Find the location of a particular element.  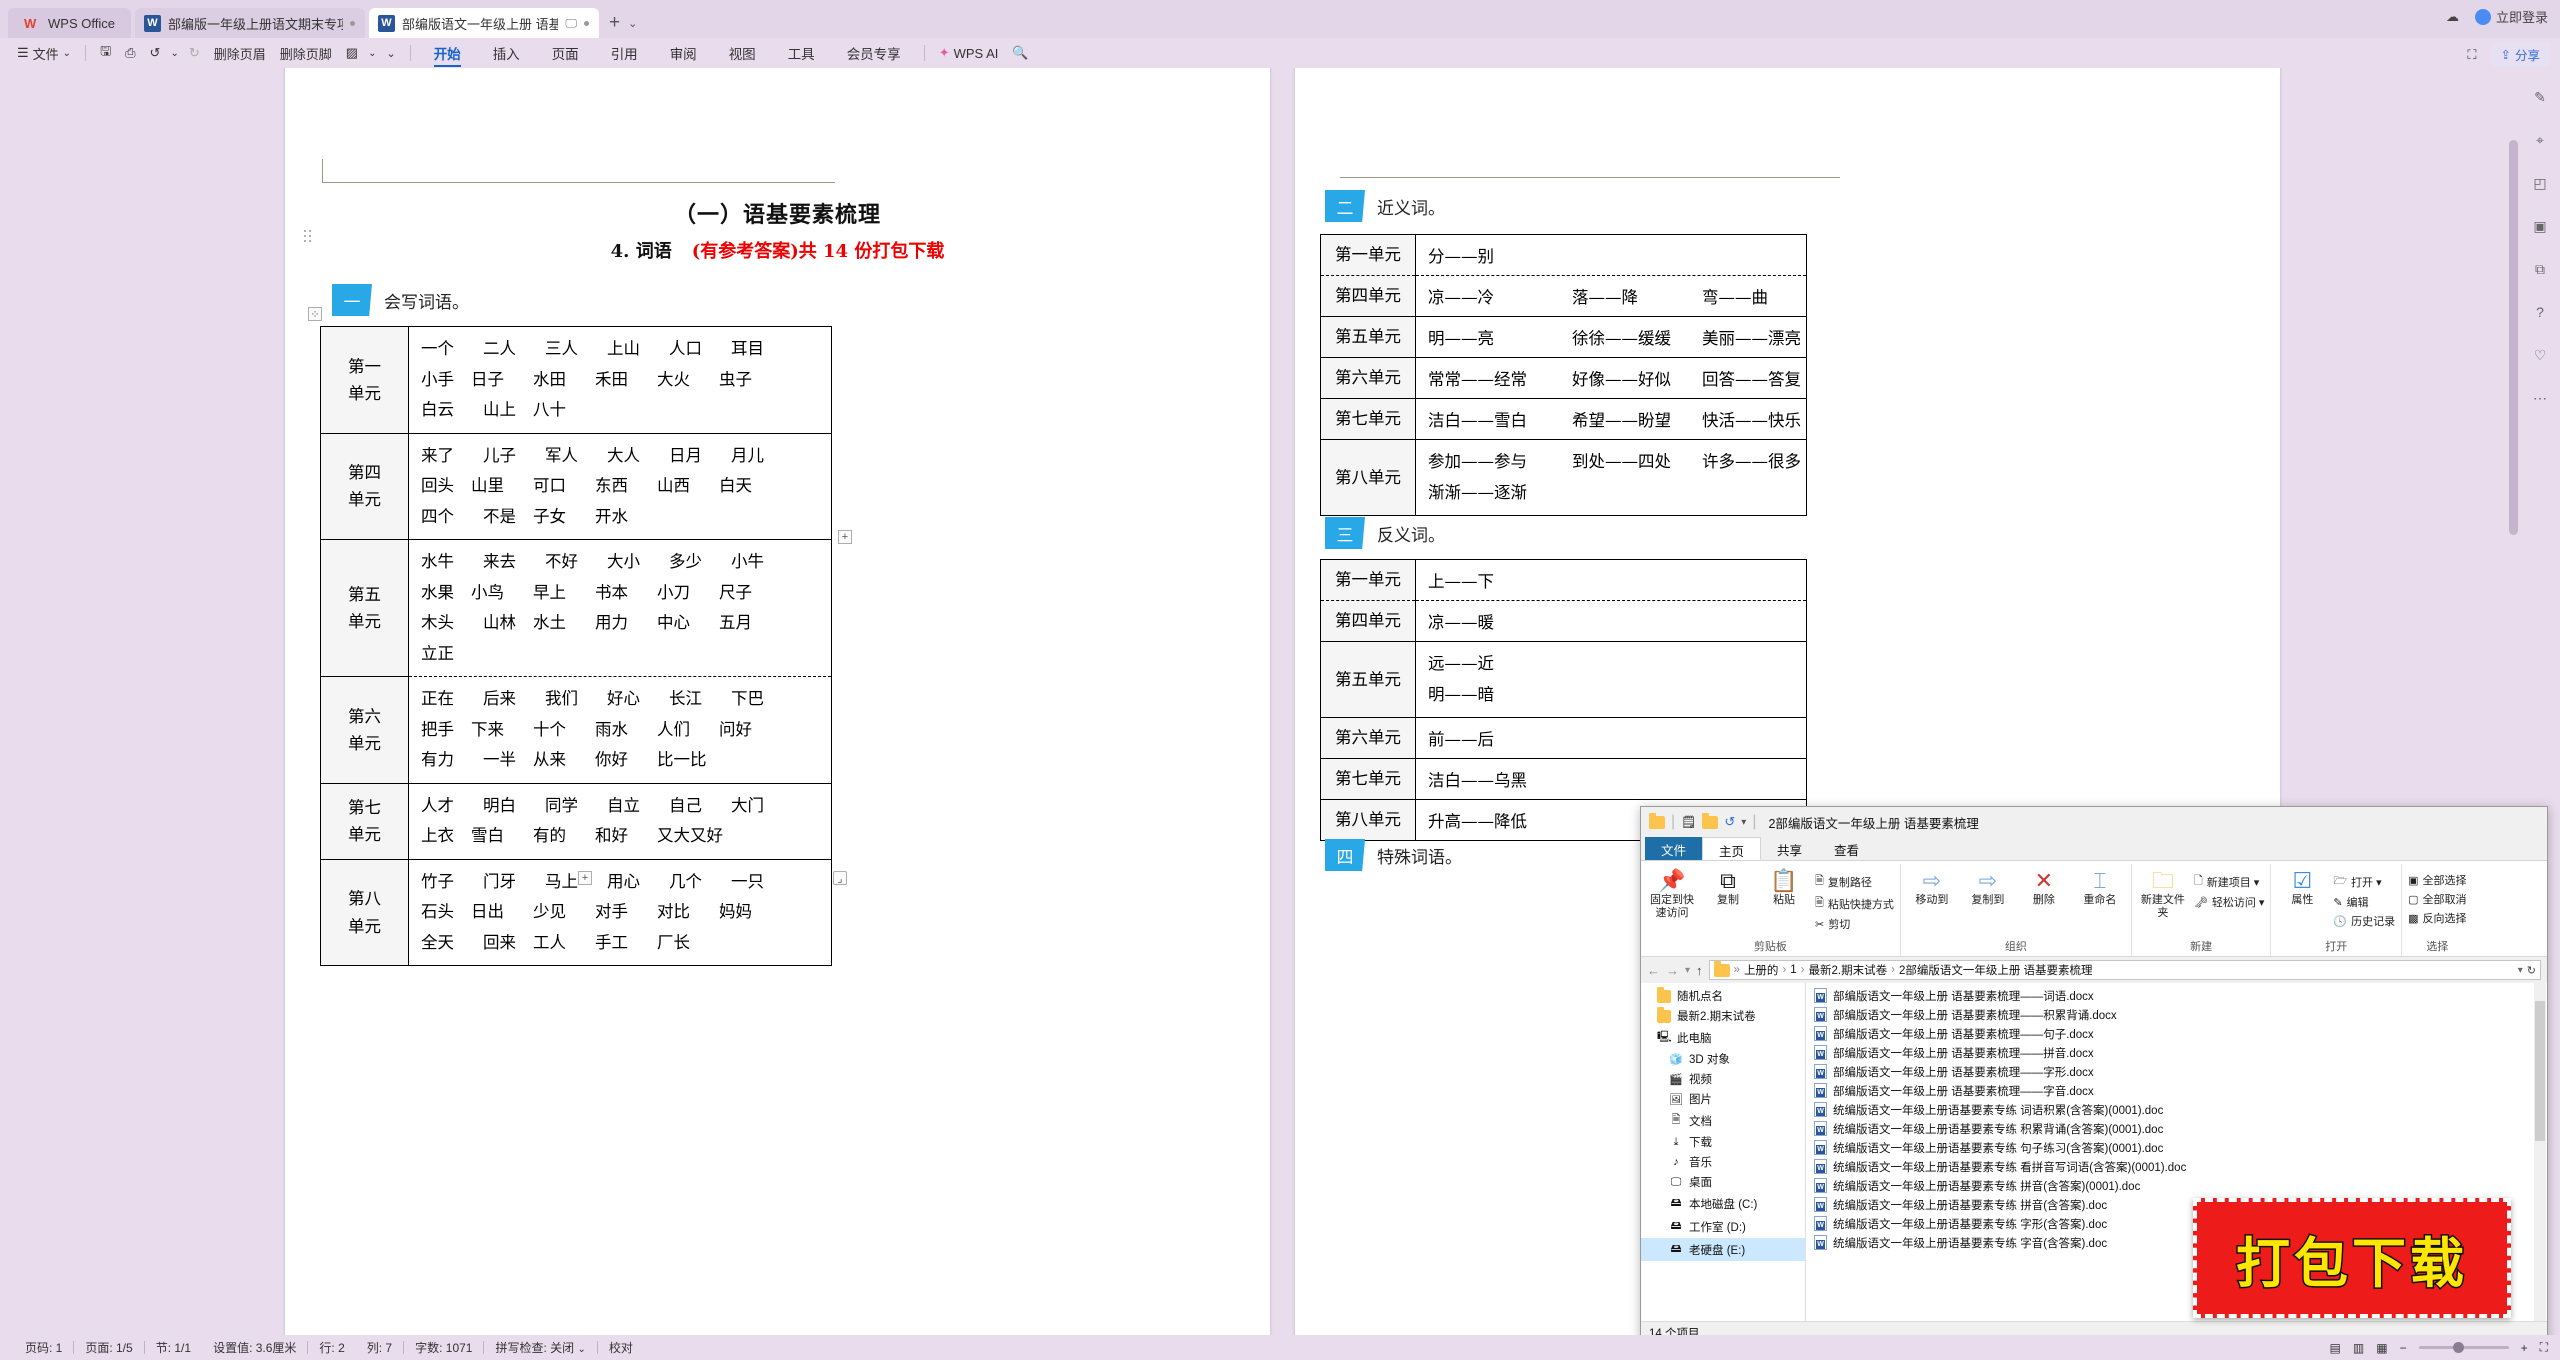

more-quick-tools-icon: ⌄ is located at coordinates (390, 53).